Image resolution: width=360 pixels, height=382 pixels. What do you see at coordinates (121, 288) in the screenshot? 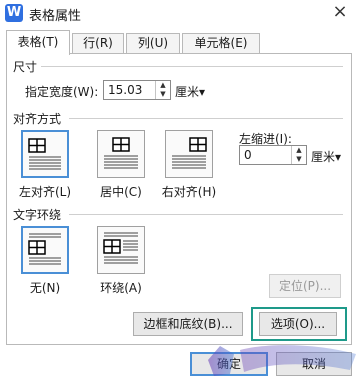
I see `wrap-around-label: 环绕(A)` at bounding box center [121, 288].